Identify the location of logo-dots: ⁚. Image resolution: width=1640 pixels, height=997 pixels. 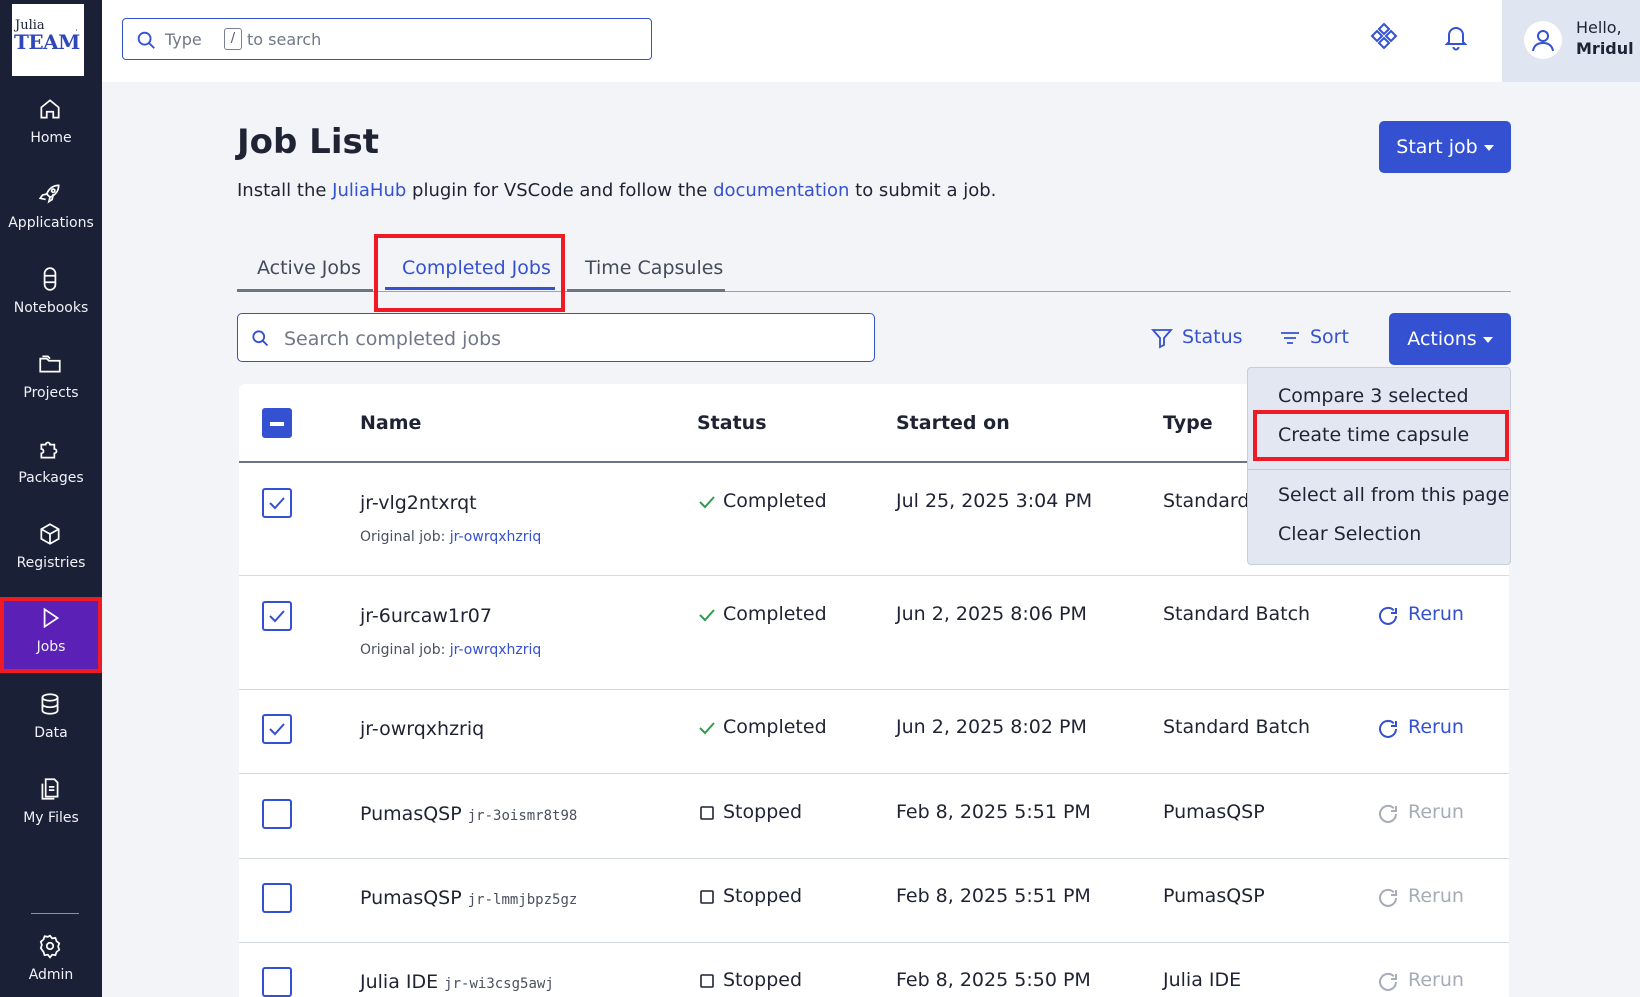
(76, 34).